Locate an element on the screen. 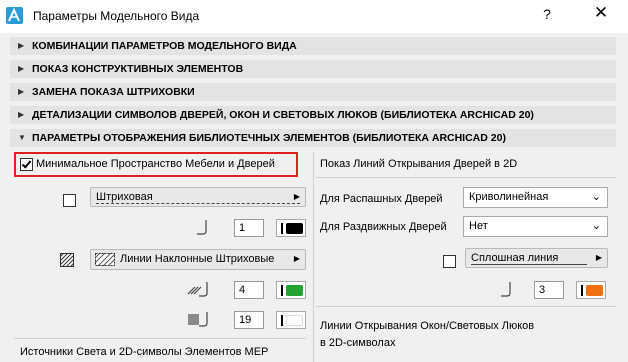  solid-line-preview is located at coordinates (529, 264).